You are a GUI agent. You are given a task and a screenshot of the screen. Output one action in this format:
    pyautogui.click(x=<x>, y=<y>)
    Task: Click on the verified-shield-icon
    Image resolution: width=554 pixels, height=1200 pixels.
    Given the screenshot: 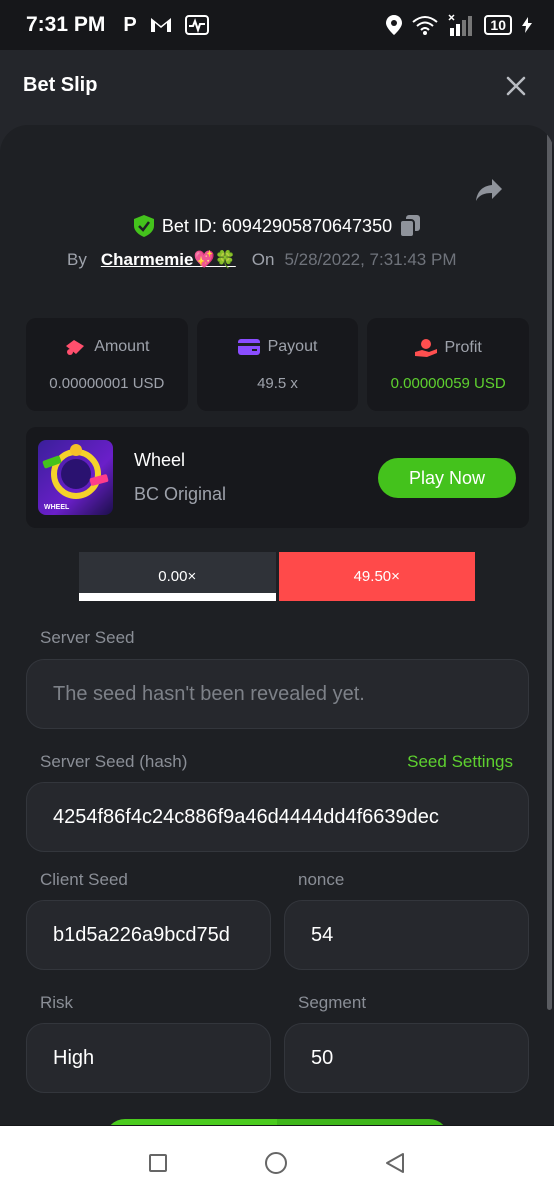 What is the action you would take?
    pyautogui.click(x=143, y=226)
    